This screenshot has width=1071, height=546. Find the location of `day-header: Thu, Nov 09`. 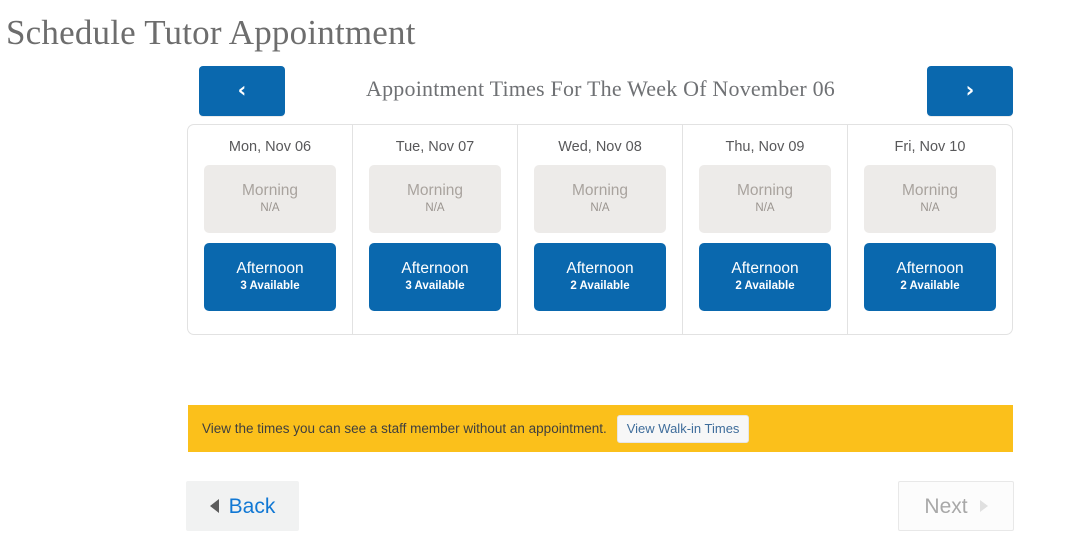

day-header: Thu, Nov 09 is located at coordinates (765, 147).